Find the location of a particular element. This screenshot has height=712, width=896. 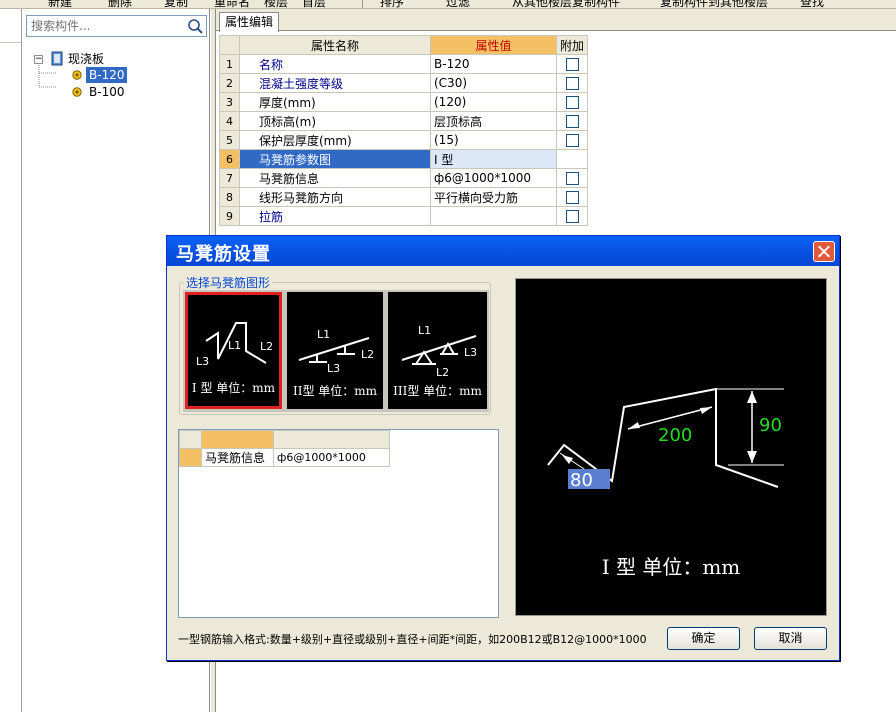

sort-button: 排序 is located at coordinates (392, 4).